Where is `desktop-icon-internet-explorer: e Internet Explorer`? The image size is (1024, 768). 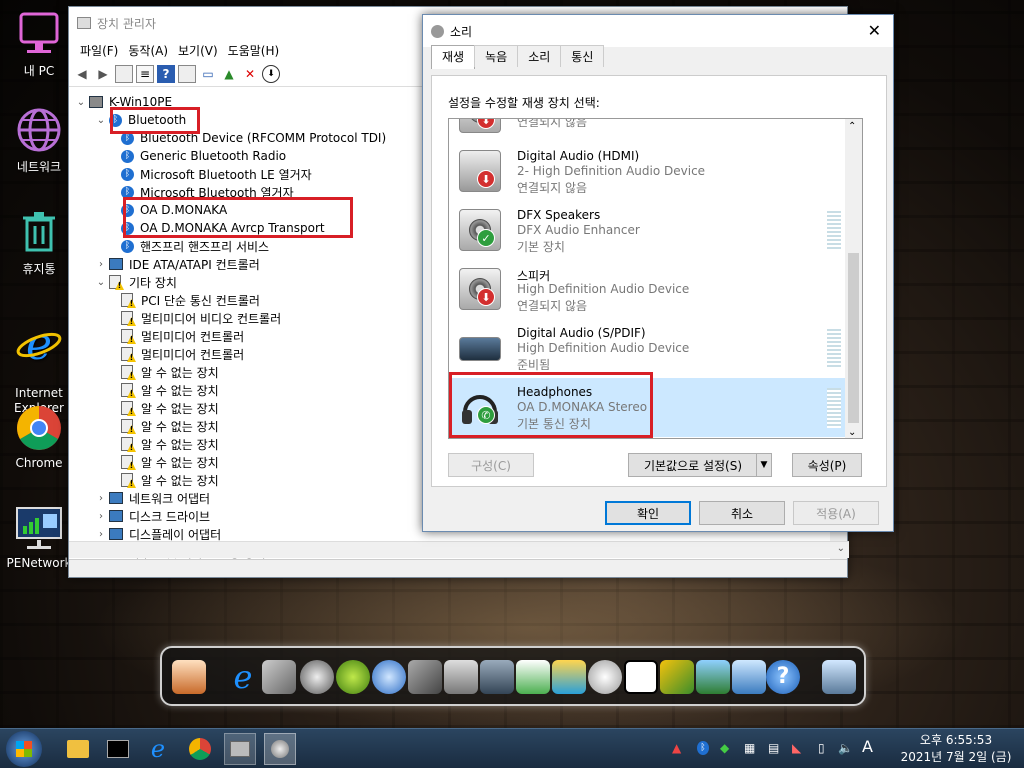 desktop-icon-internet-explorer: e Internet Explorer is located at coordinates (39, 360).